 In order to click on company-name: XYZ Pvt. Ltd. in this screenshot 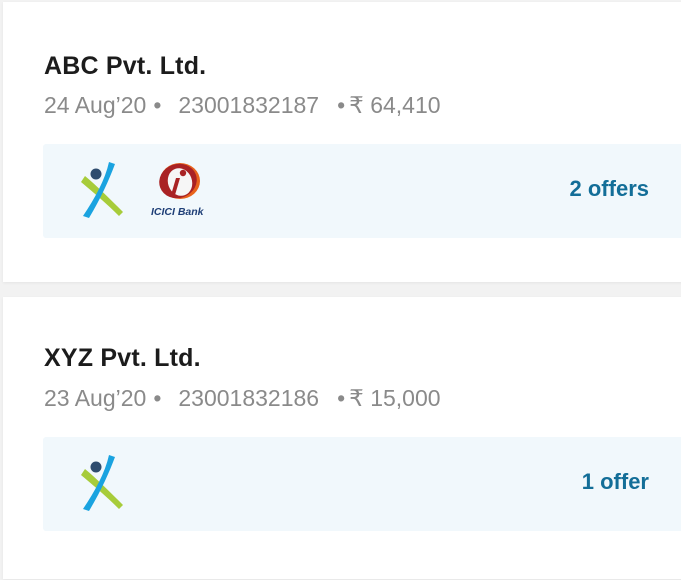, I will do `click(122, 358)`.